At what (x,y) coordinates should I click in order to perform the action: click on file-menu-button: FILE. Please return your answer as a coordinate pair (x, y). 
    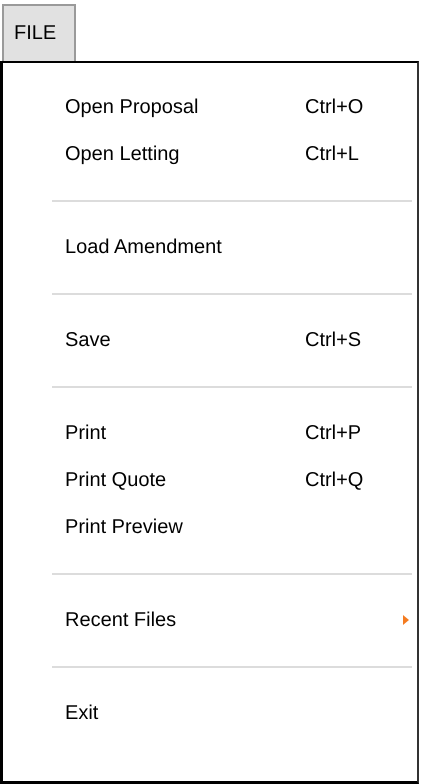
    Looking at the image, I should click on (39, 32).